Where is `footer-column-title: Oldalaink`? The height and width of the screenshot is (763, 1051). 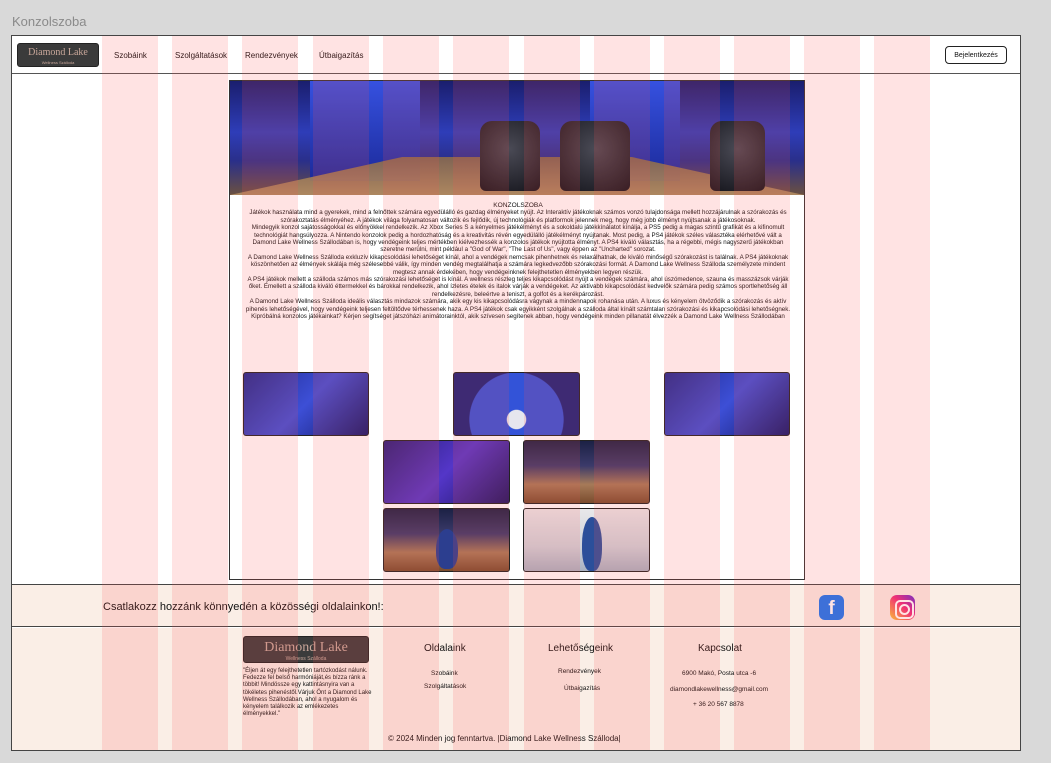 footer-column-title: Oldalaink is located at coordinates (445, 648).